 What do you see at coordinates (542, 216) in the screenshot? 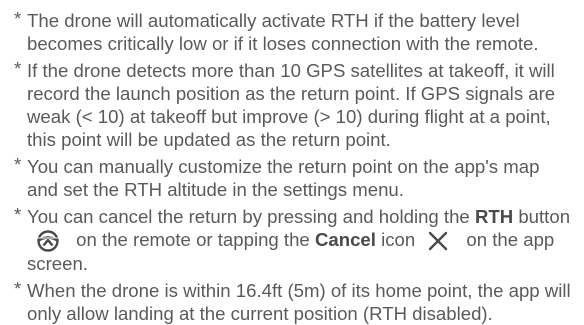
I see `note-text-part: button` at bounding box center [542, 216].